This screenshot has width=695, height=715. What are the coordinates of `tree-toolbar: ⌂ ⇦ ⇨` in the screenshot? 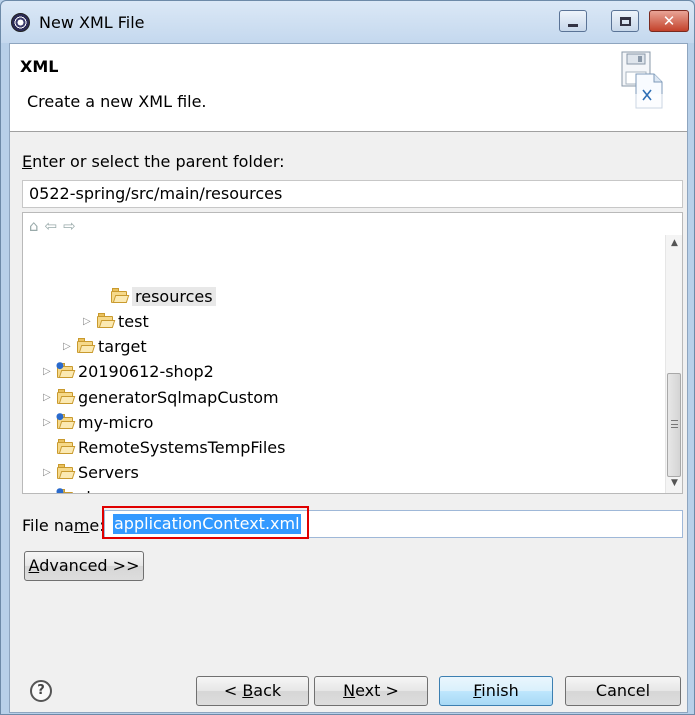 It's located at (52, 226).